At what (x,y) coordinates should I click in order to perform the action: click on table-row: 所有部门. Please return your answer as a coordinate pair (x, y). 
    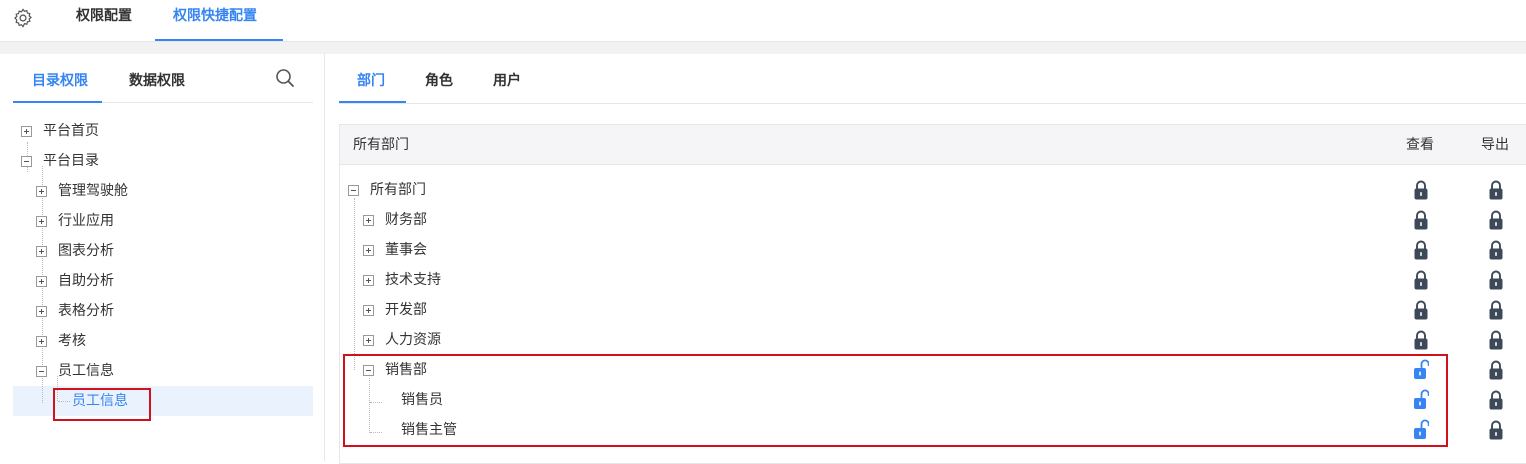
    Looking at the image, I should click on (387, 190).